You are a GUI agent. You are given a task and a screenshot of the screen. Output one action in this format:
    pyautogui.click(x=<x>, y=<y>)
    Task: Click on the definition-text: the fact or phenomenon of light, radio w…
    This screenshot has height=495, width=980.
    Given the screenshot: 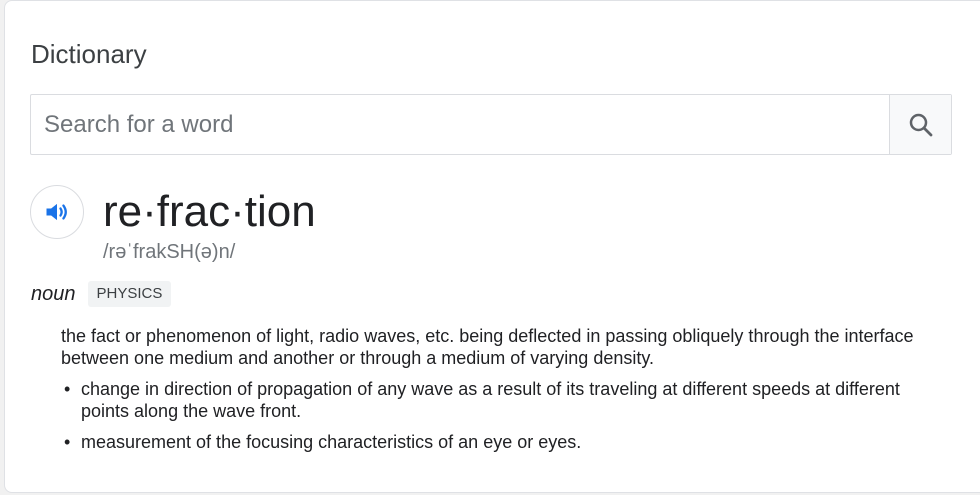 What is the action you would take?
    pyautogui.click(x=487, y=347)
    